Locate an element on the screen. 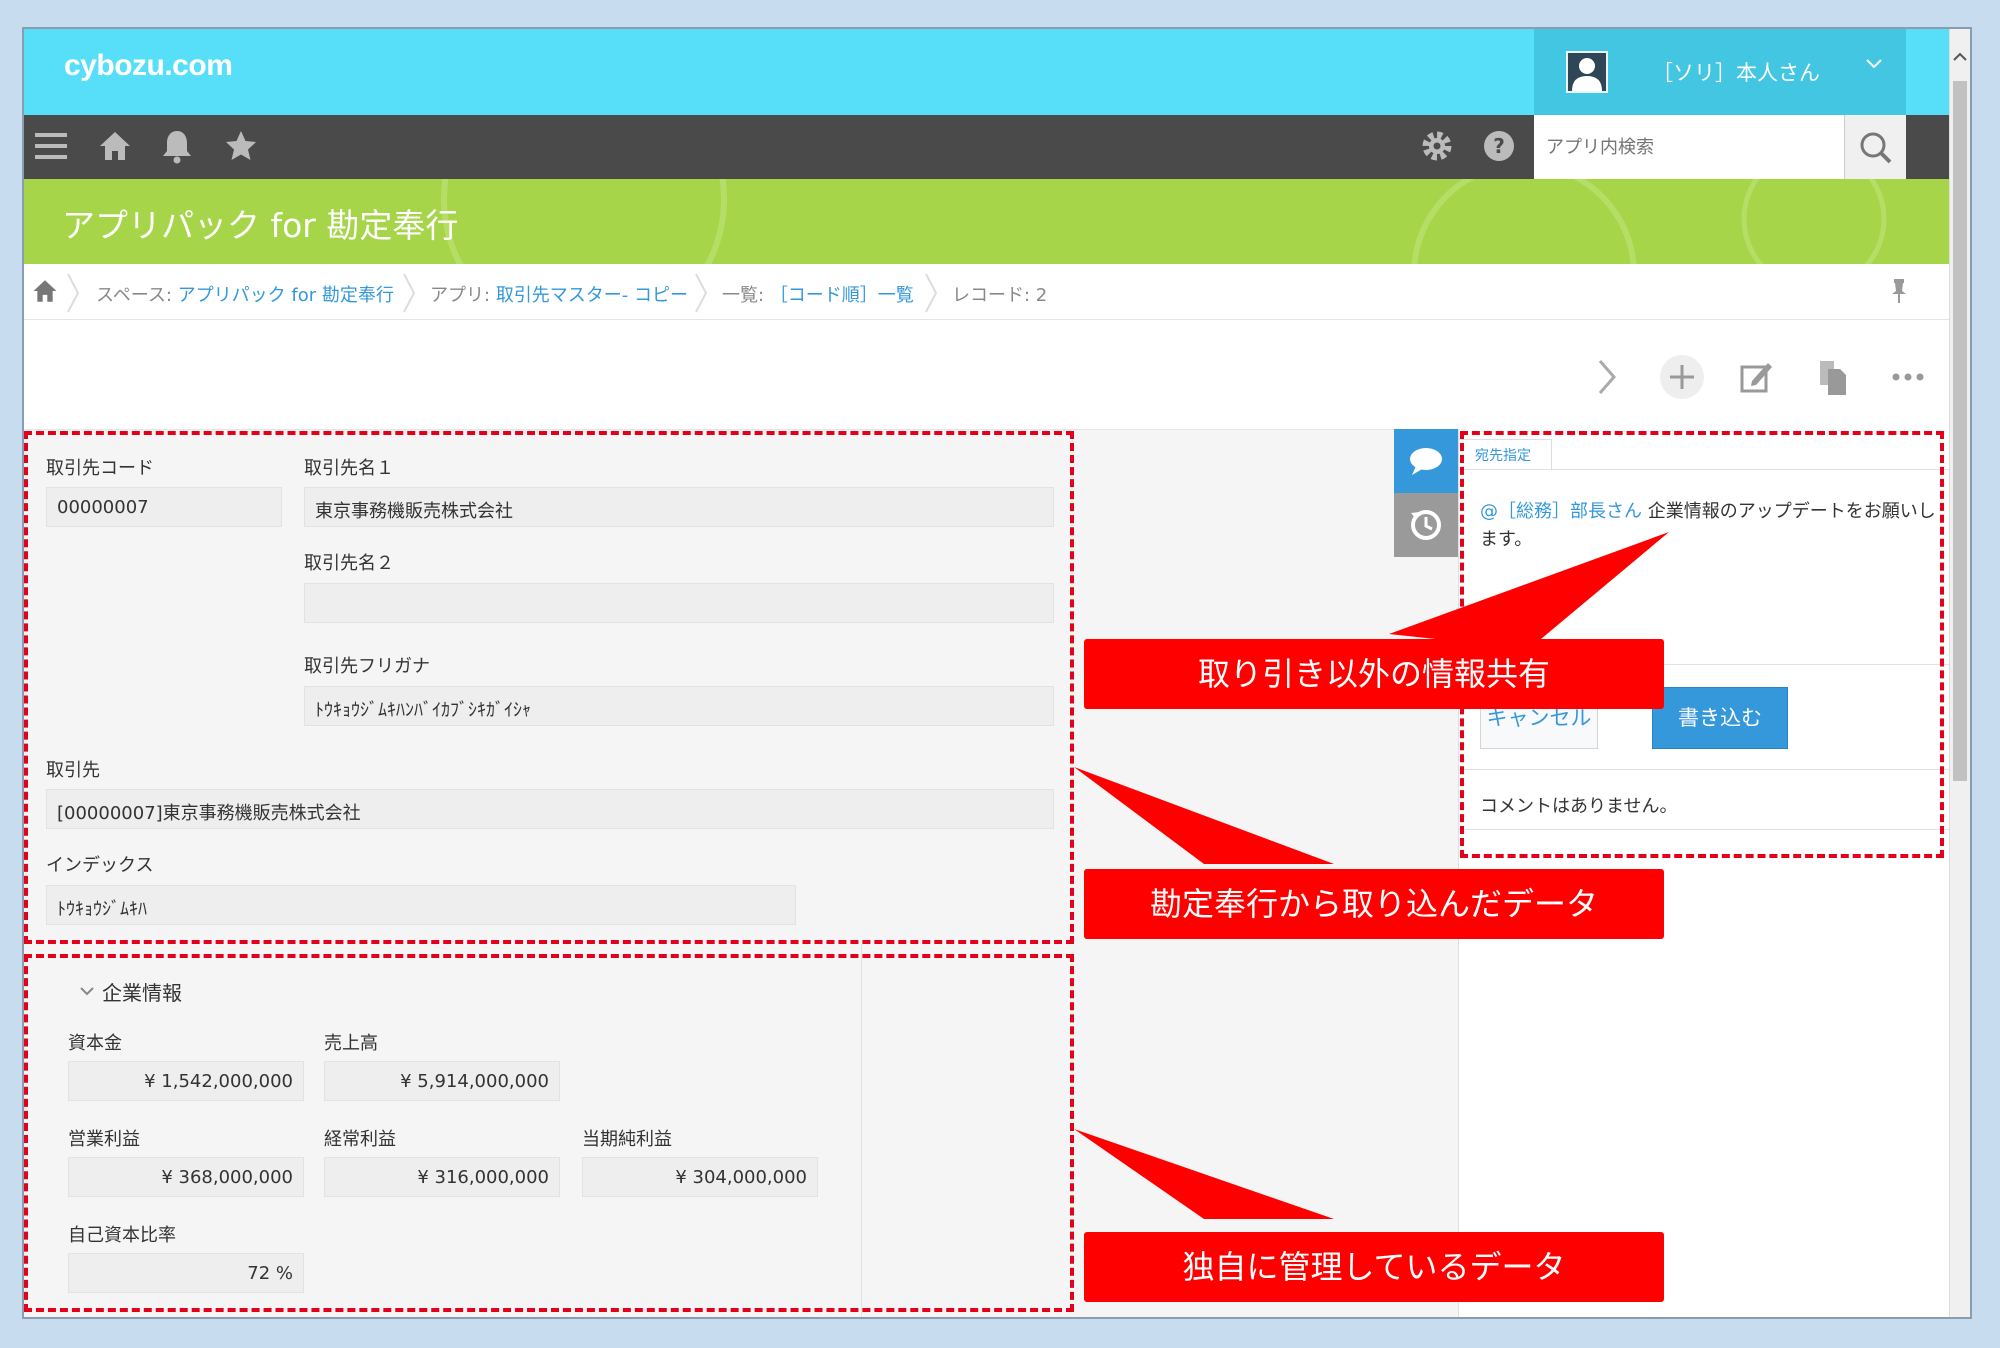  pointer-share is located at coordinates (1529, 590).